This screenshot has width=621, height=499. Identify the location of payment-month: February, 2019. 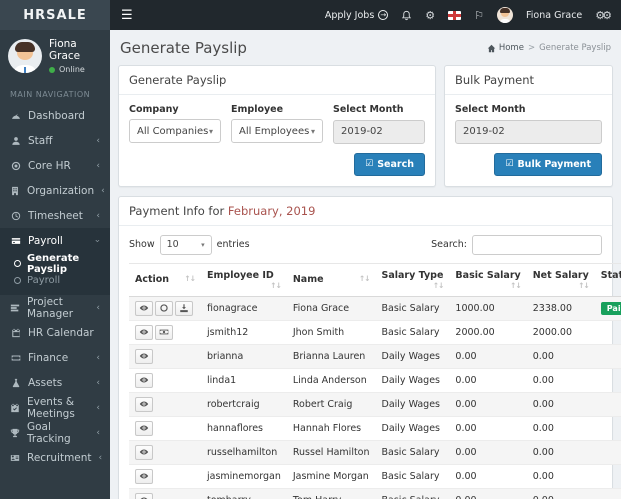
(271, 210).